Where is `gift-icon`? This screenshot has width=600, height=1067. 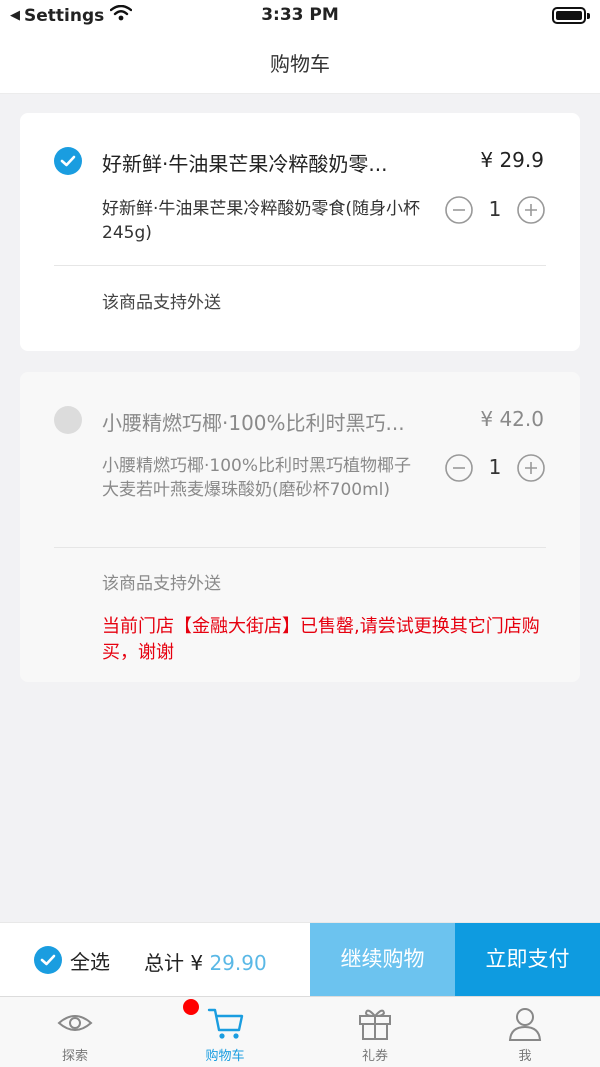
gift-icon is located at coordinates (375, 1023).